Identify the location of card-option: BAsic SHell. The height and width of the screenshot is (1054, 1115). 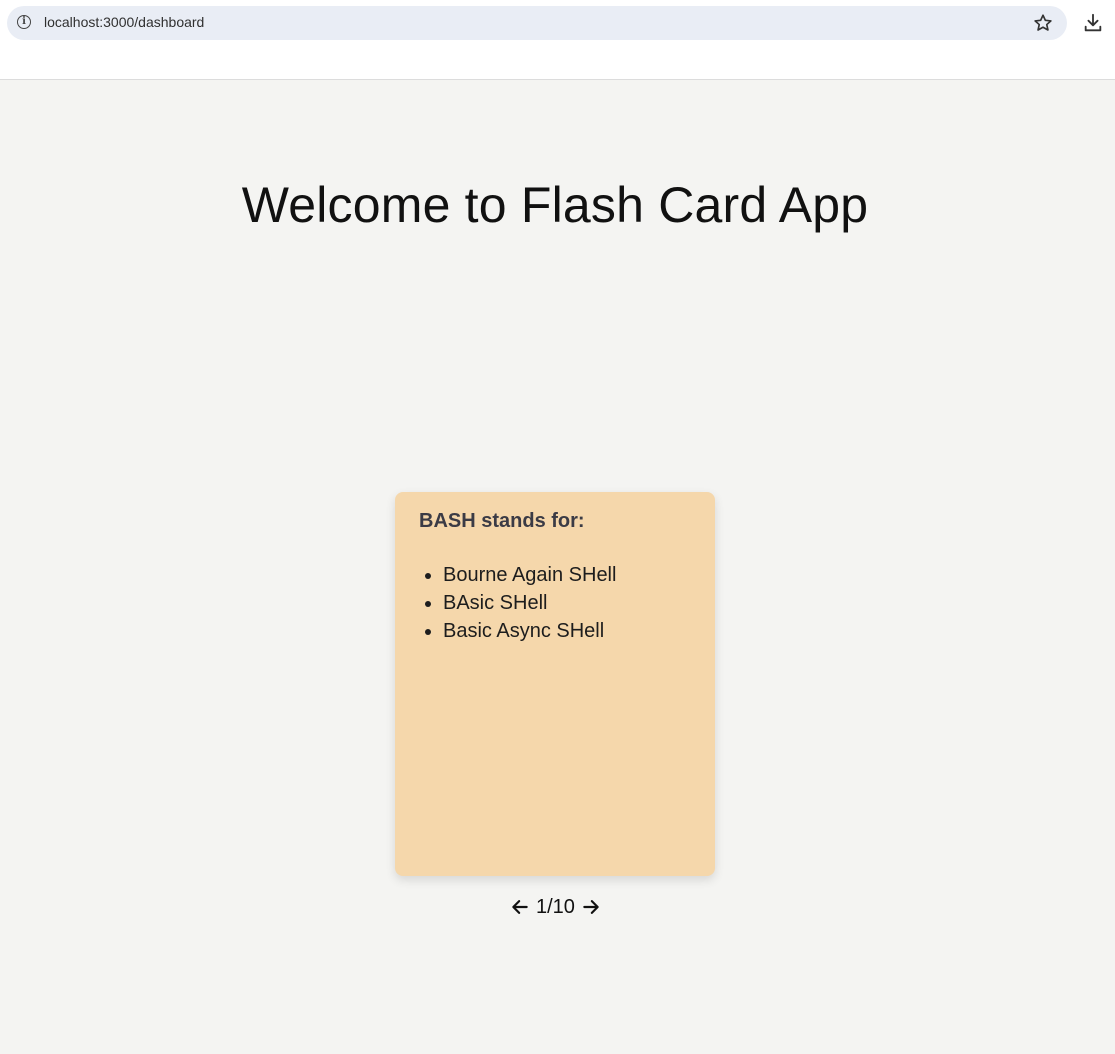
(567, 603).